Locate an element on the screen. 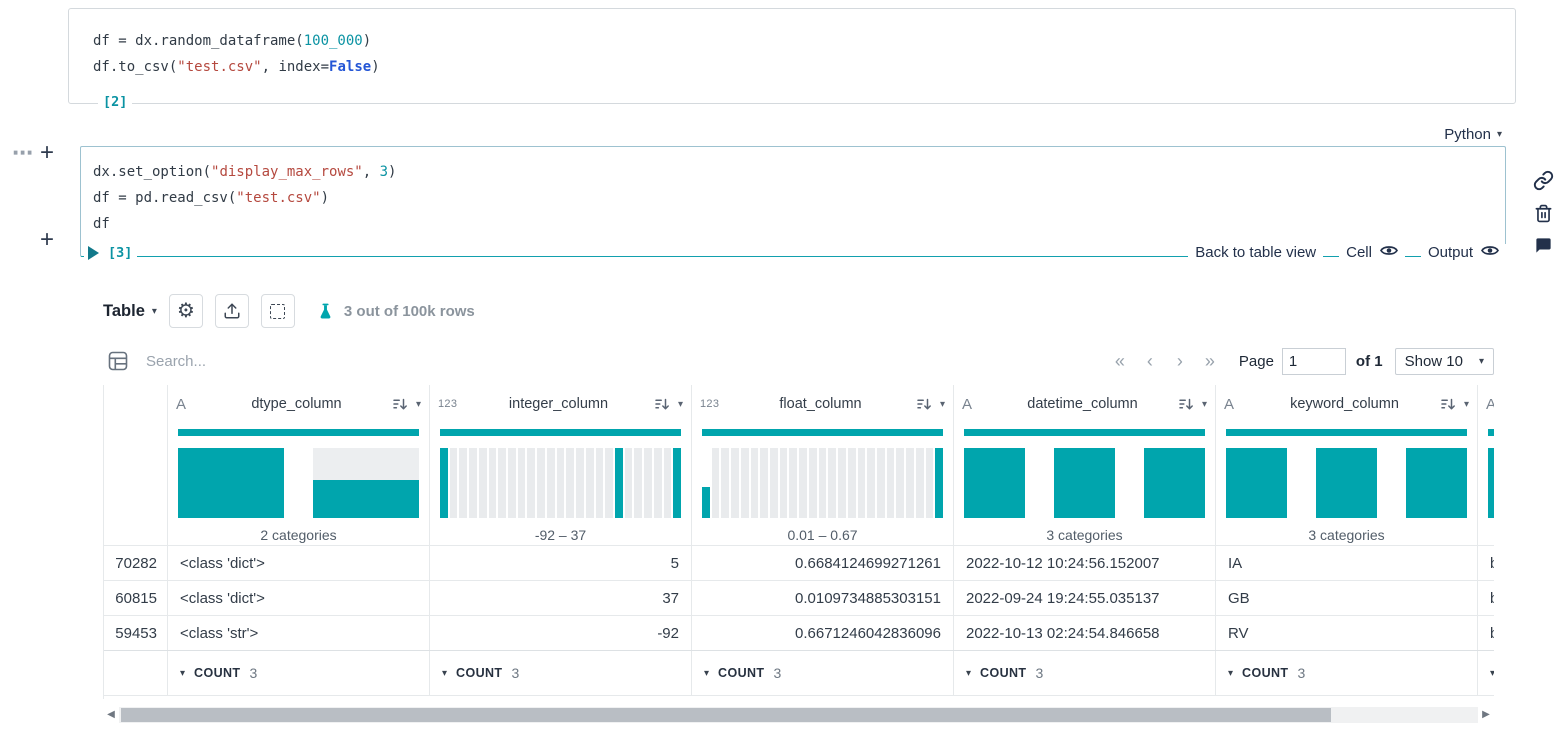 The height and width of the screenshot is (743, 1568). last-page-button: » is located at coordinates (1210, 361).